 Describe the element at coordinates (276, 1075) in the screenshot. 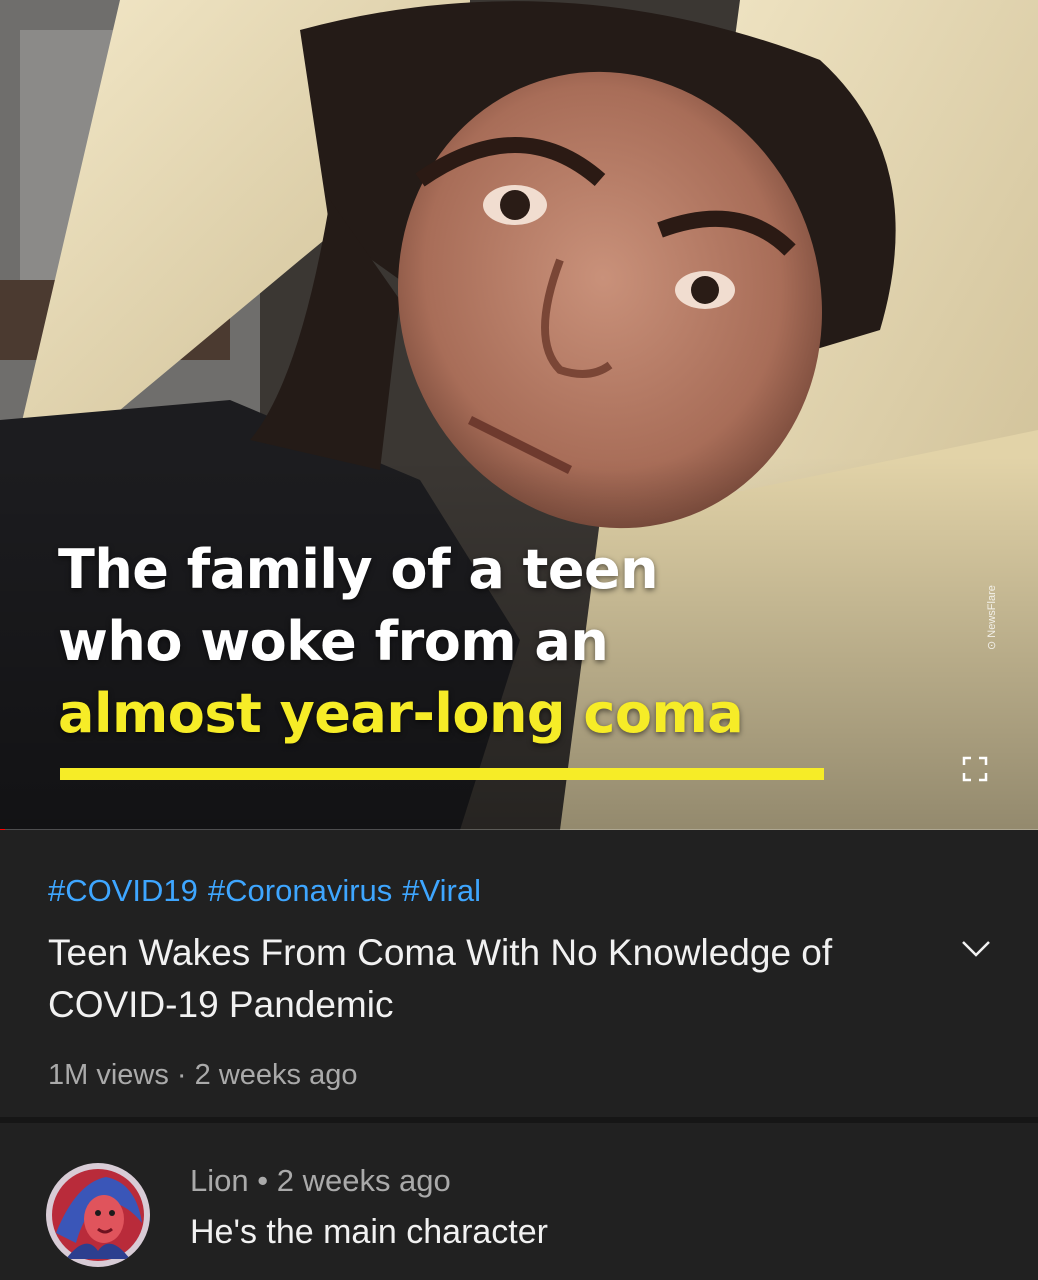

I see `upload-age: 2 weeks ago` at that location.